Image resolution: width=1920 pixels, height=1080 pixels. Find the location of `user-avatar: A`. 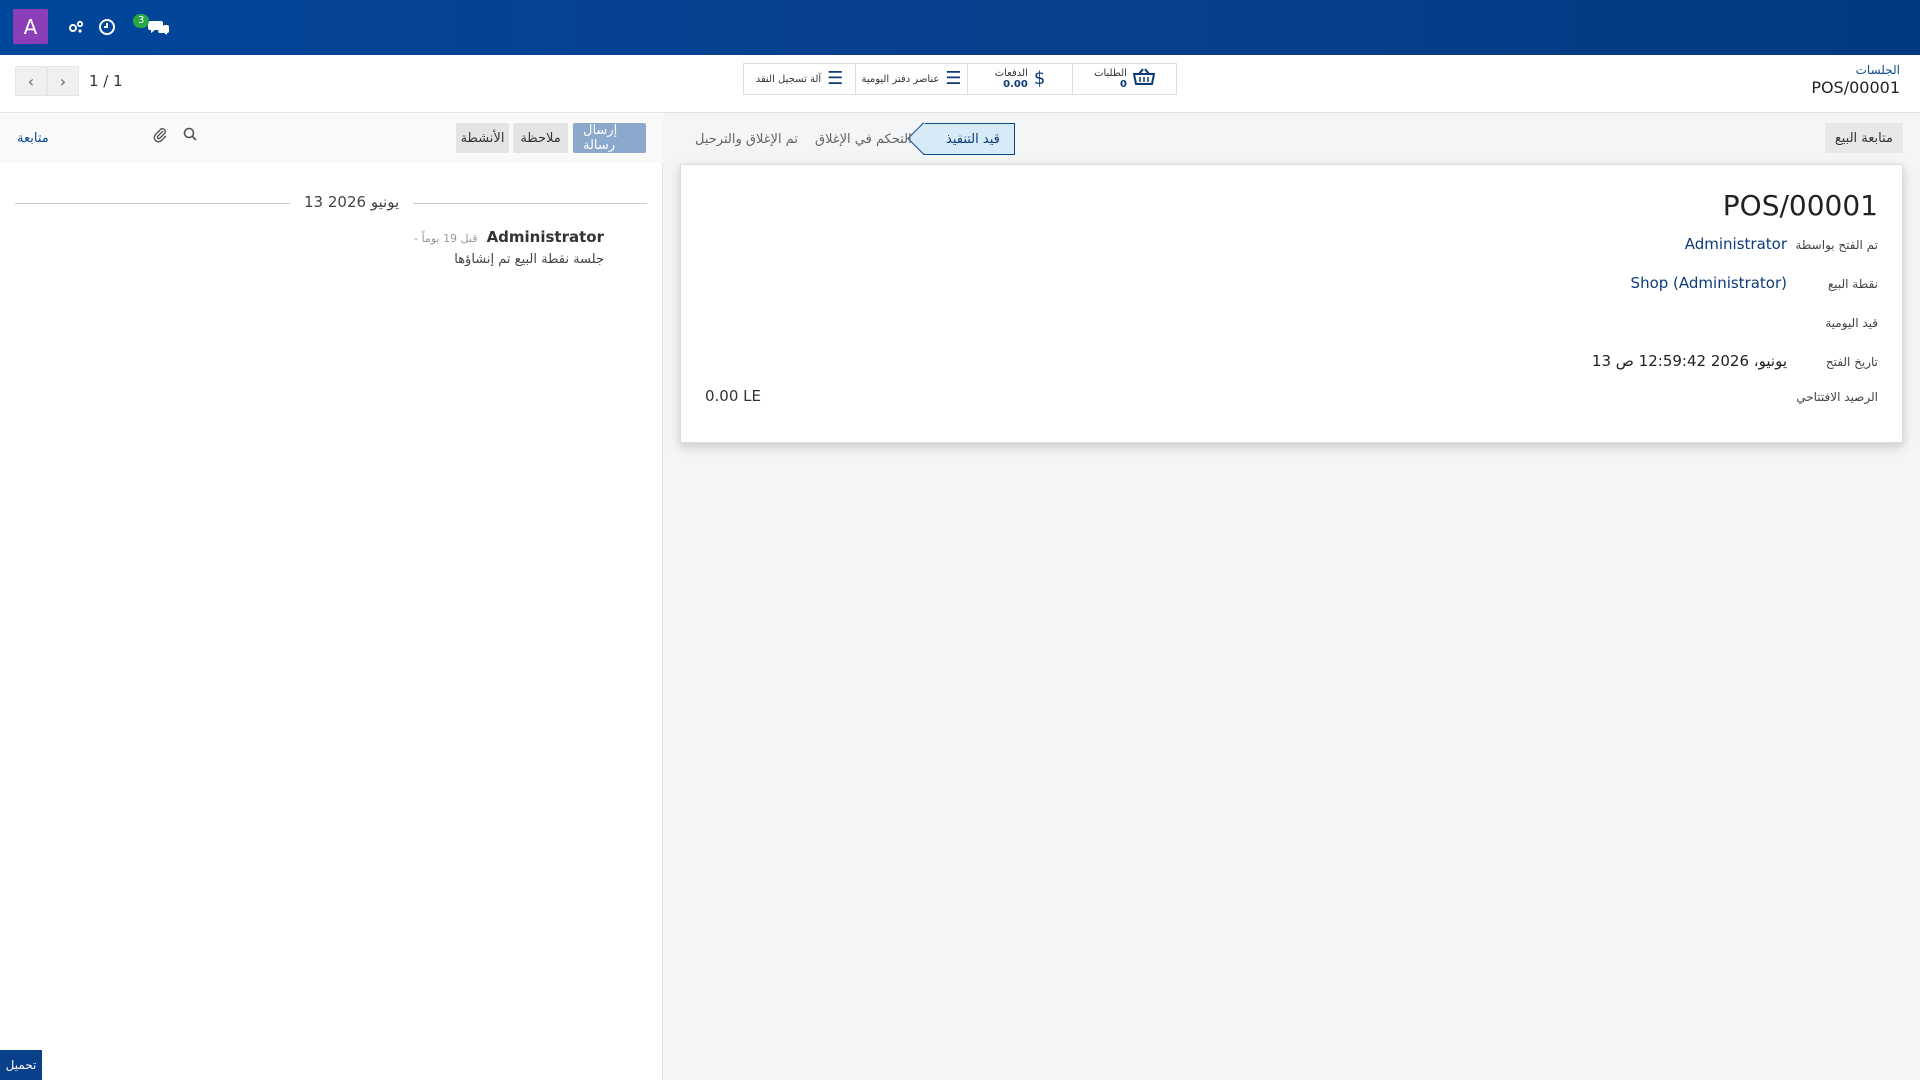

user-avatar: A is located at coordinates (30, 26).